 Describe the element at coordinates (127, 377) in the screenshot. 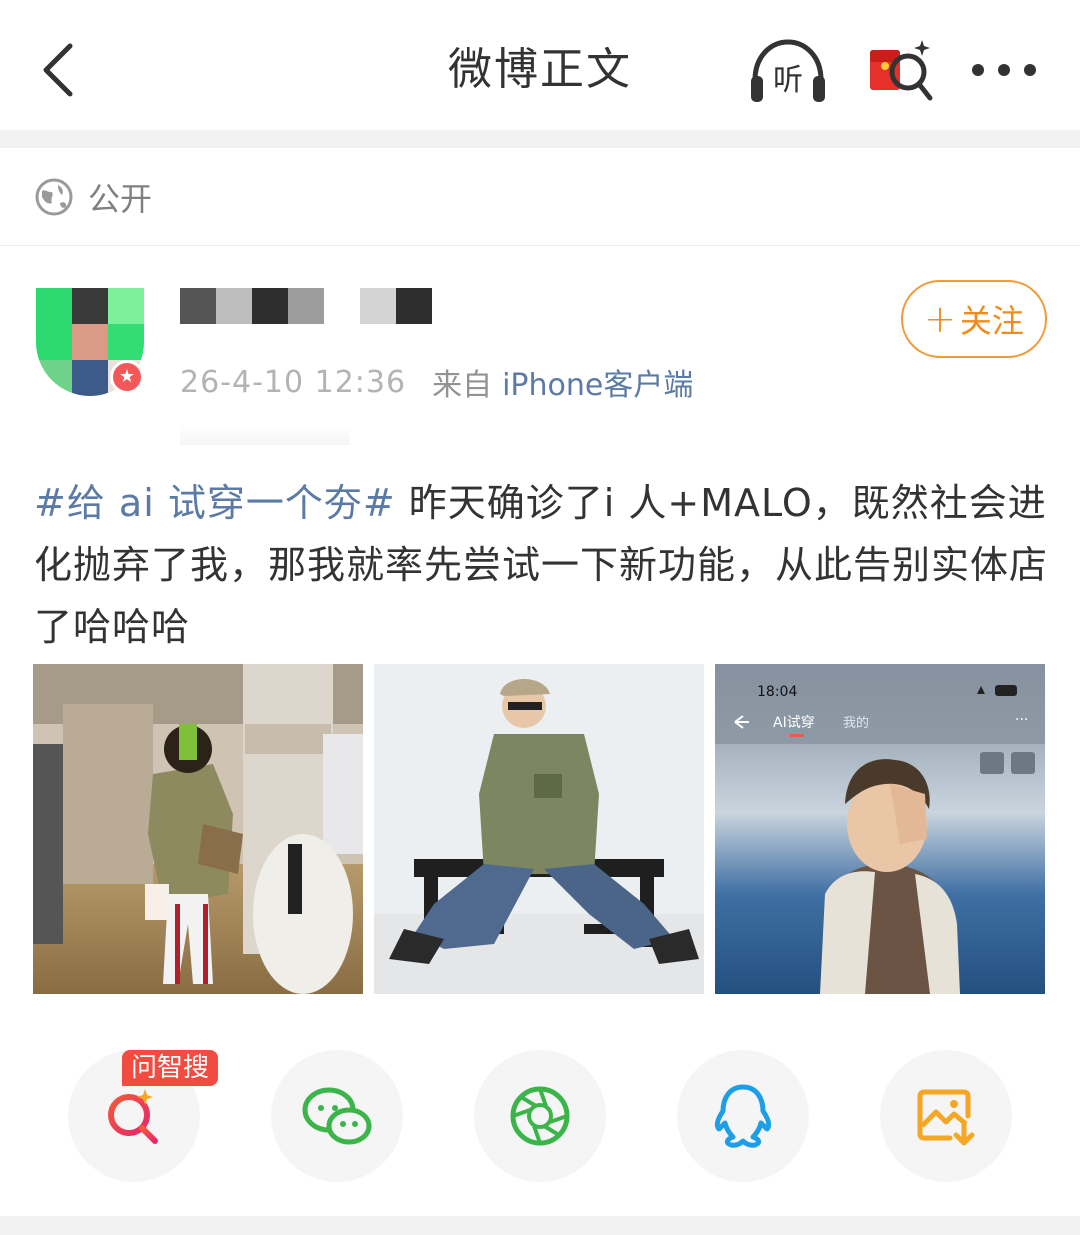

I see `verified-badge: ★` at that location.